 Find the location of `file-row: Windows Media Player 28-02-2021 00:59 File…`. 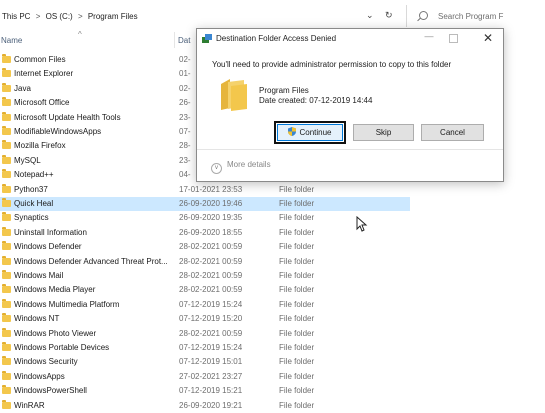

file-row: Windows Media Player 28-02-2021 00:59 File… is located at coordinates (205, 290).